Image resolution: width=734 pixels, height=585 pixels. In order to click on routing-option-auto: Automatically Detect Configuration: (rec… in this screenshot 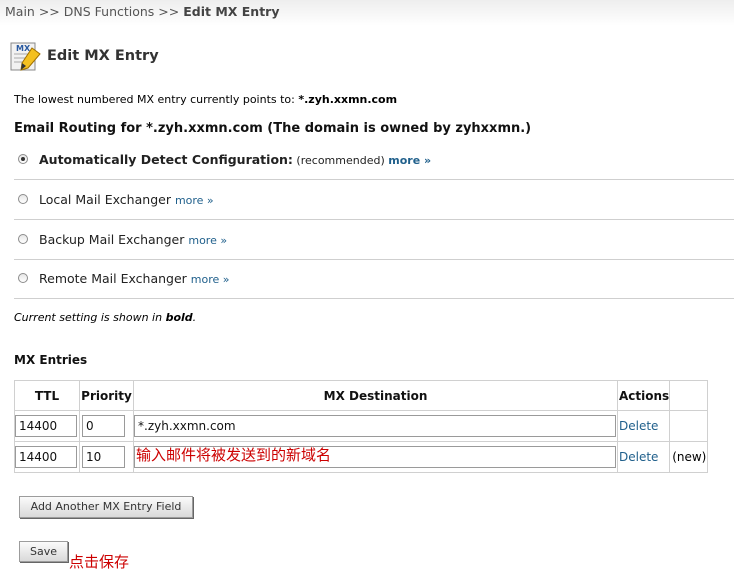, I will do `click(374, 160)`.